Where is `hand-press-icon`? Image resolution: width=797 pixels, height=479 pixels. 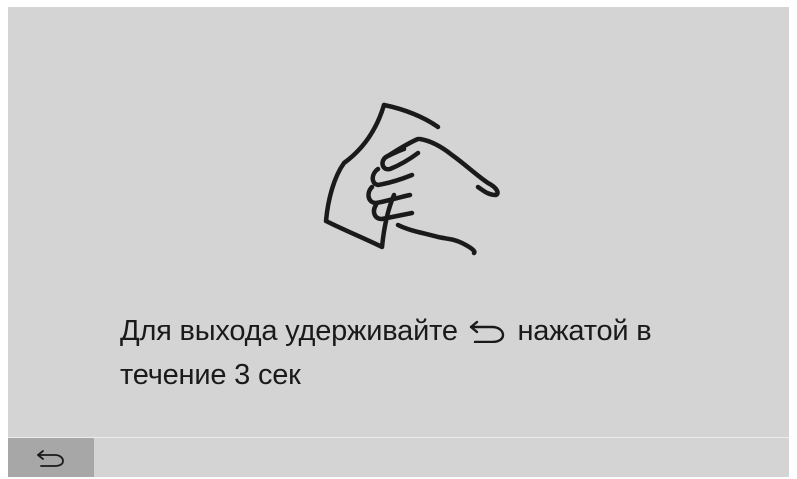
hand-press-icon is located at coordinates (412, 178).